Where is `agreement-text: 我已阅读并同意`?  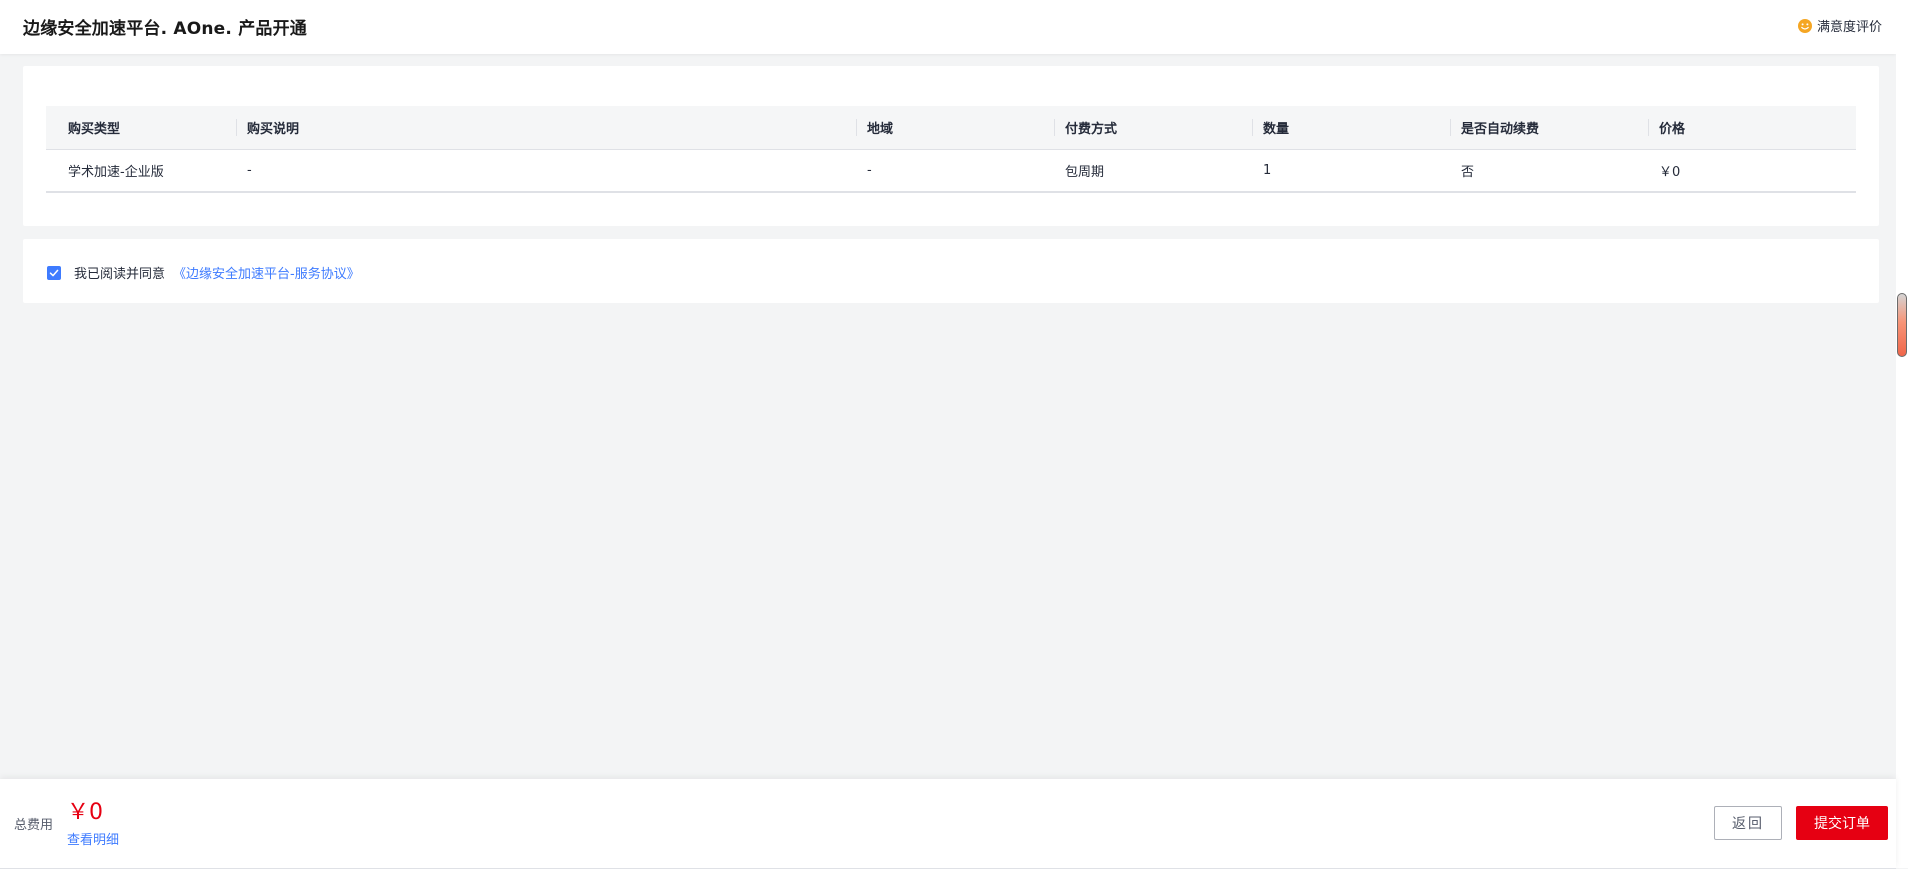 agreement-text: 我已阅读并同意 is located at coordinates (120, 274).